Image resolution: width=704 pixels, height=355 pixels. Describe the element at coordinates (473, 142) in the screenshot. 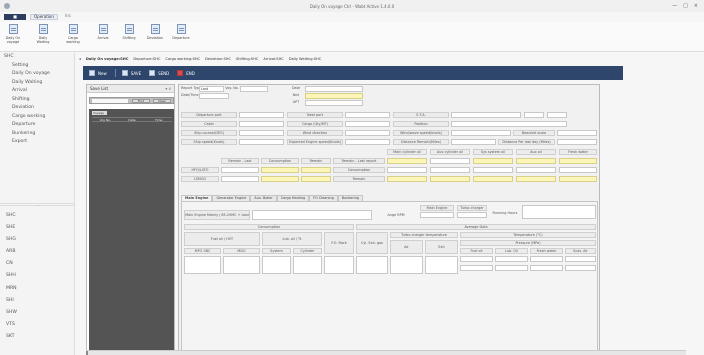

I see `distance-remain-input` at that location.